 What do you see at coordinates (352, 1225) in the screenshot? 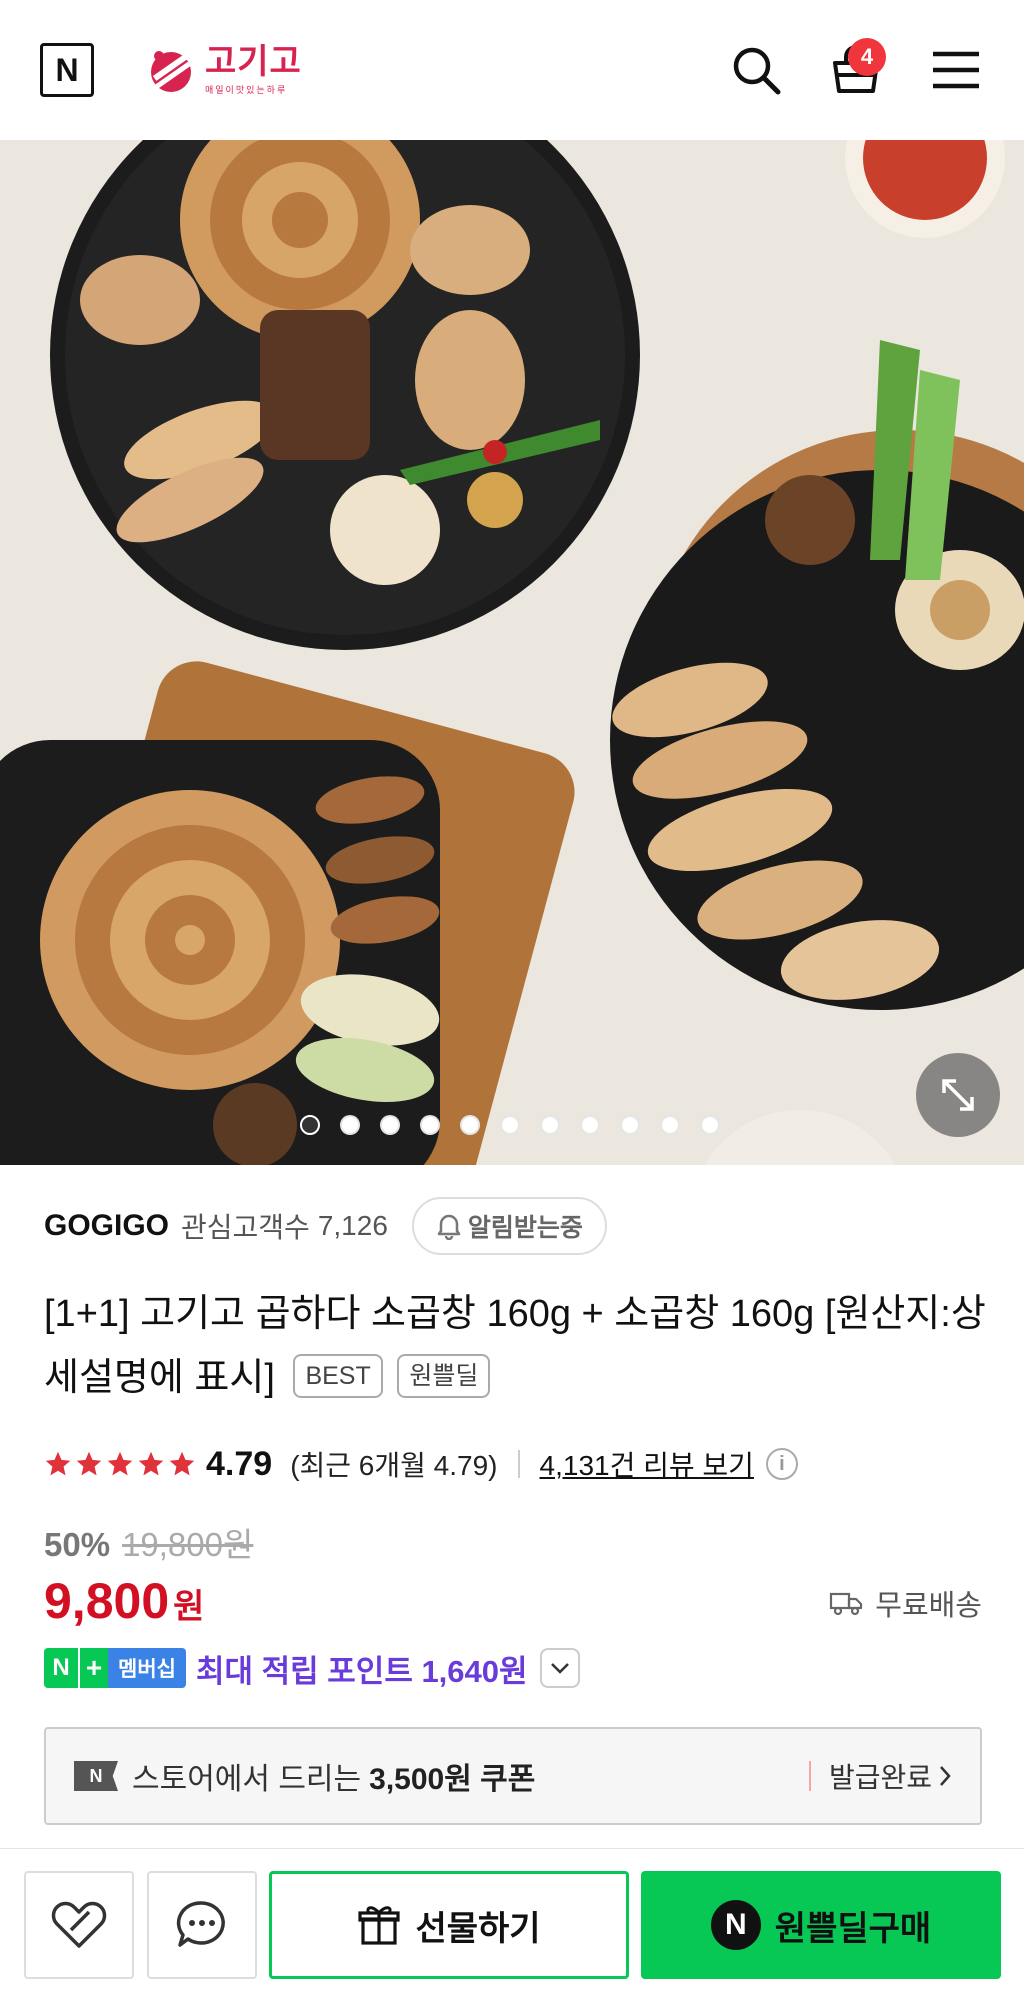
I see `fans-count: 7,126` at bounding box center [352, 1225].